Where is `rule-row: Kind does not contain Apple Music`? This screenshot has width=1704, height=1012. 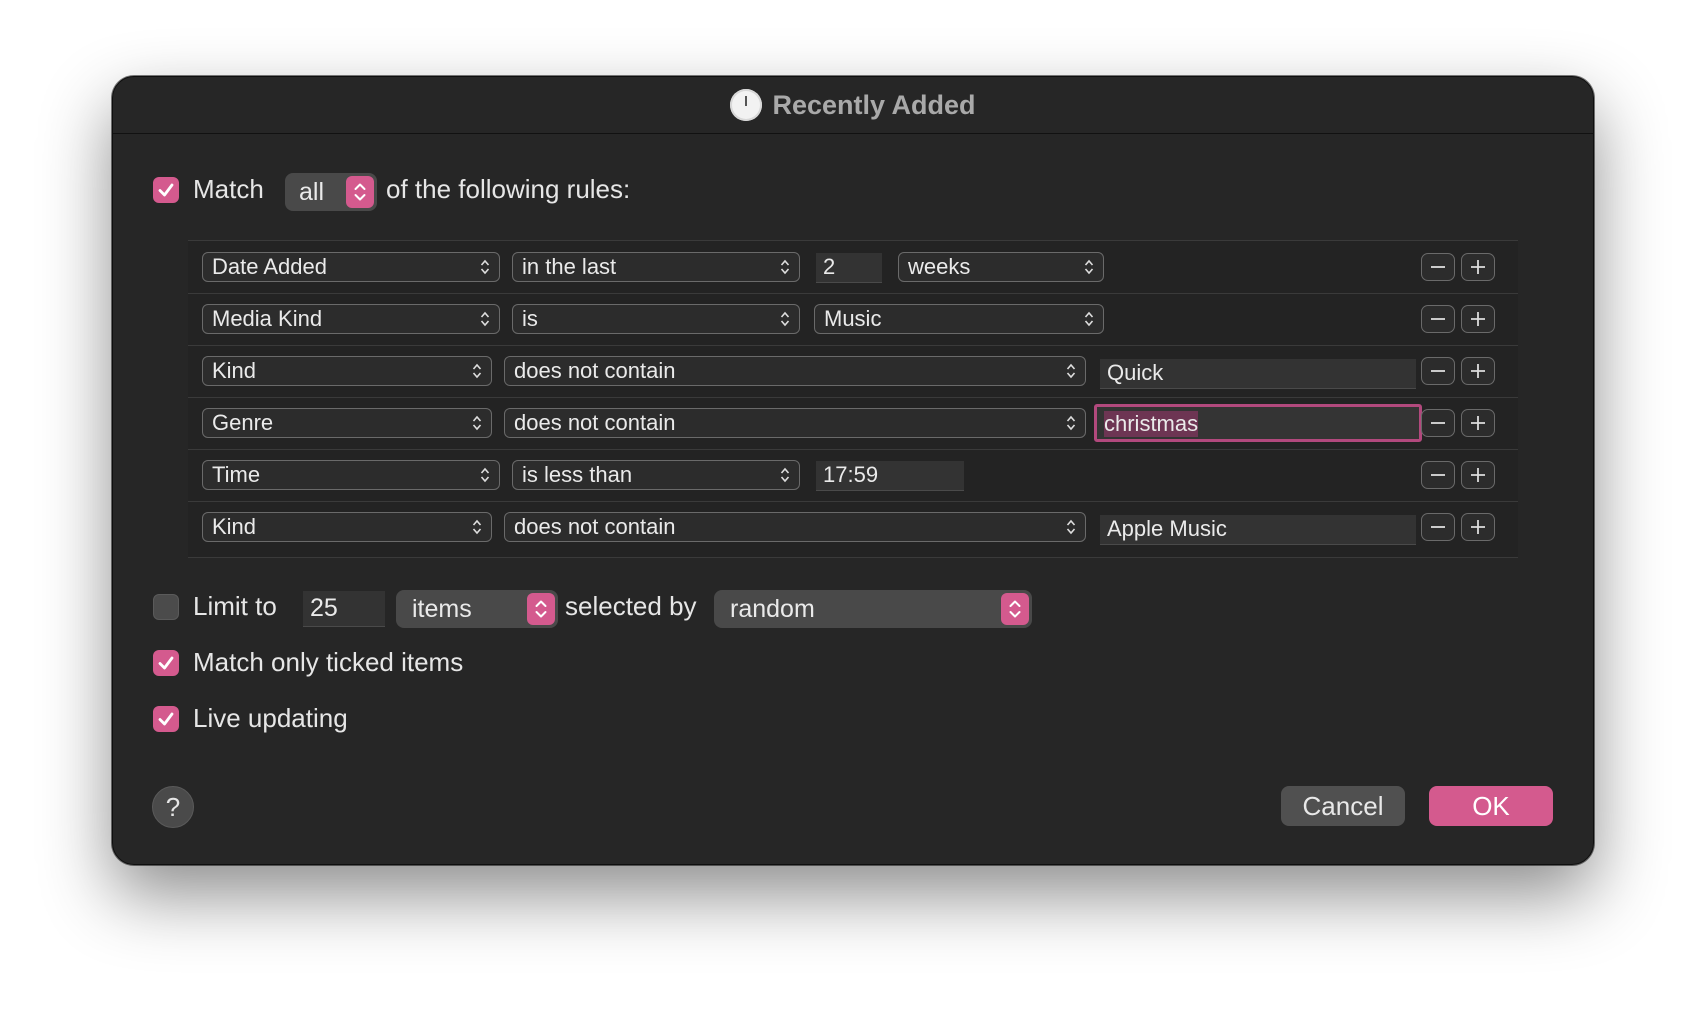
rule-row: Kind does not contain Apple Music is located at coordinates (853, 527).